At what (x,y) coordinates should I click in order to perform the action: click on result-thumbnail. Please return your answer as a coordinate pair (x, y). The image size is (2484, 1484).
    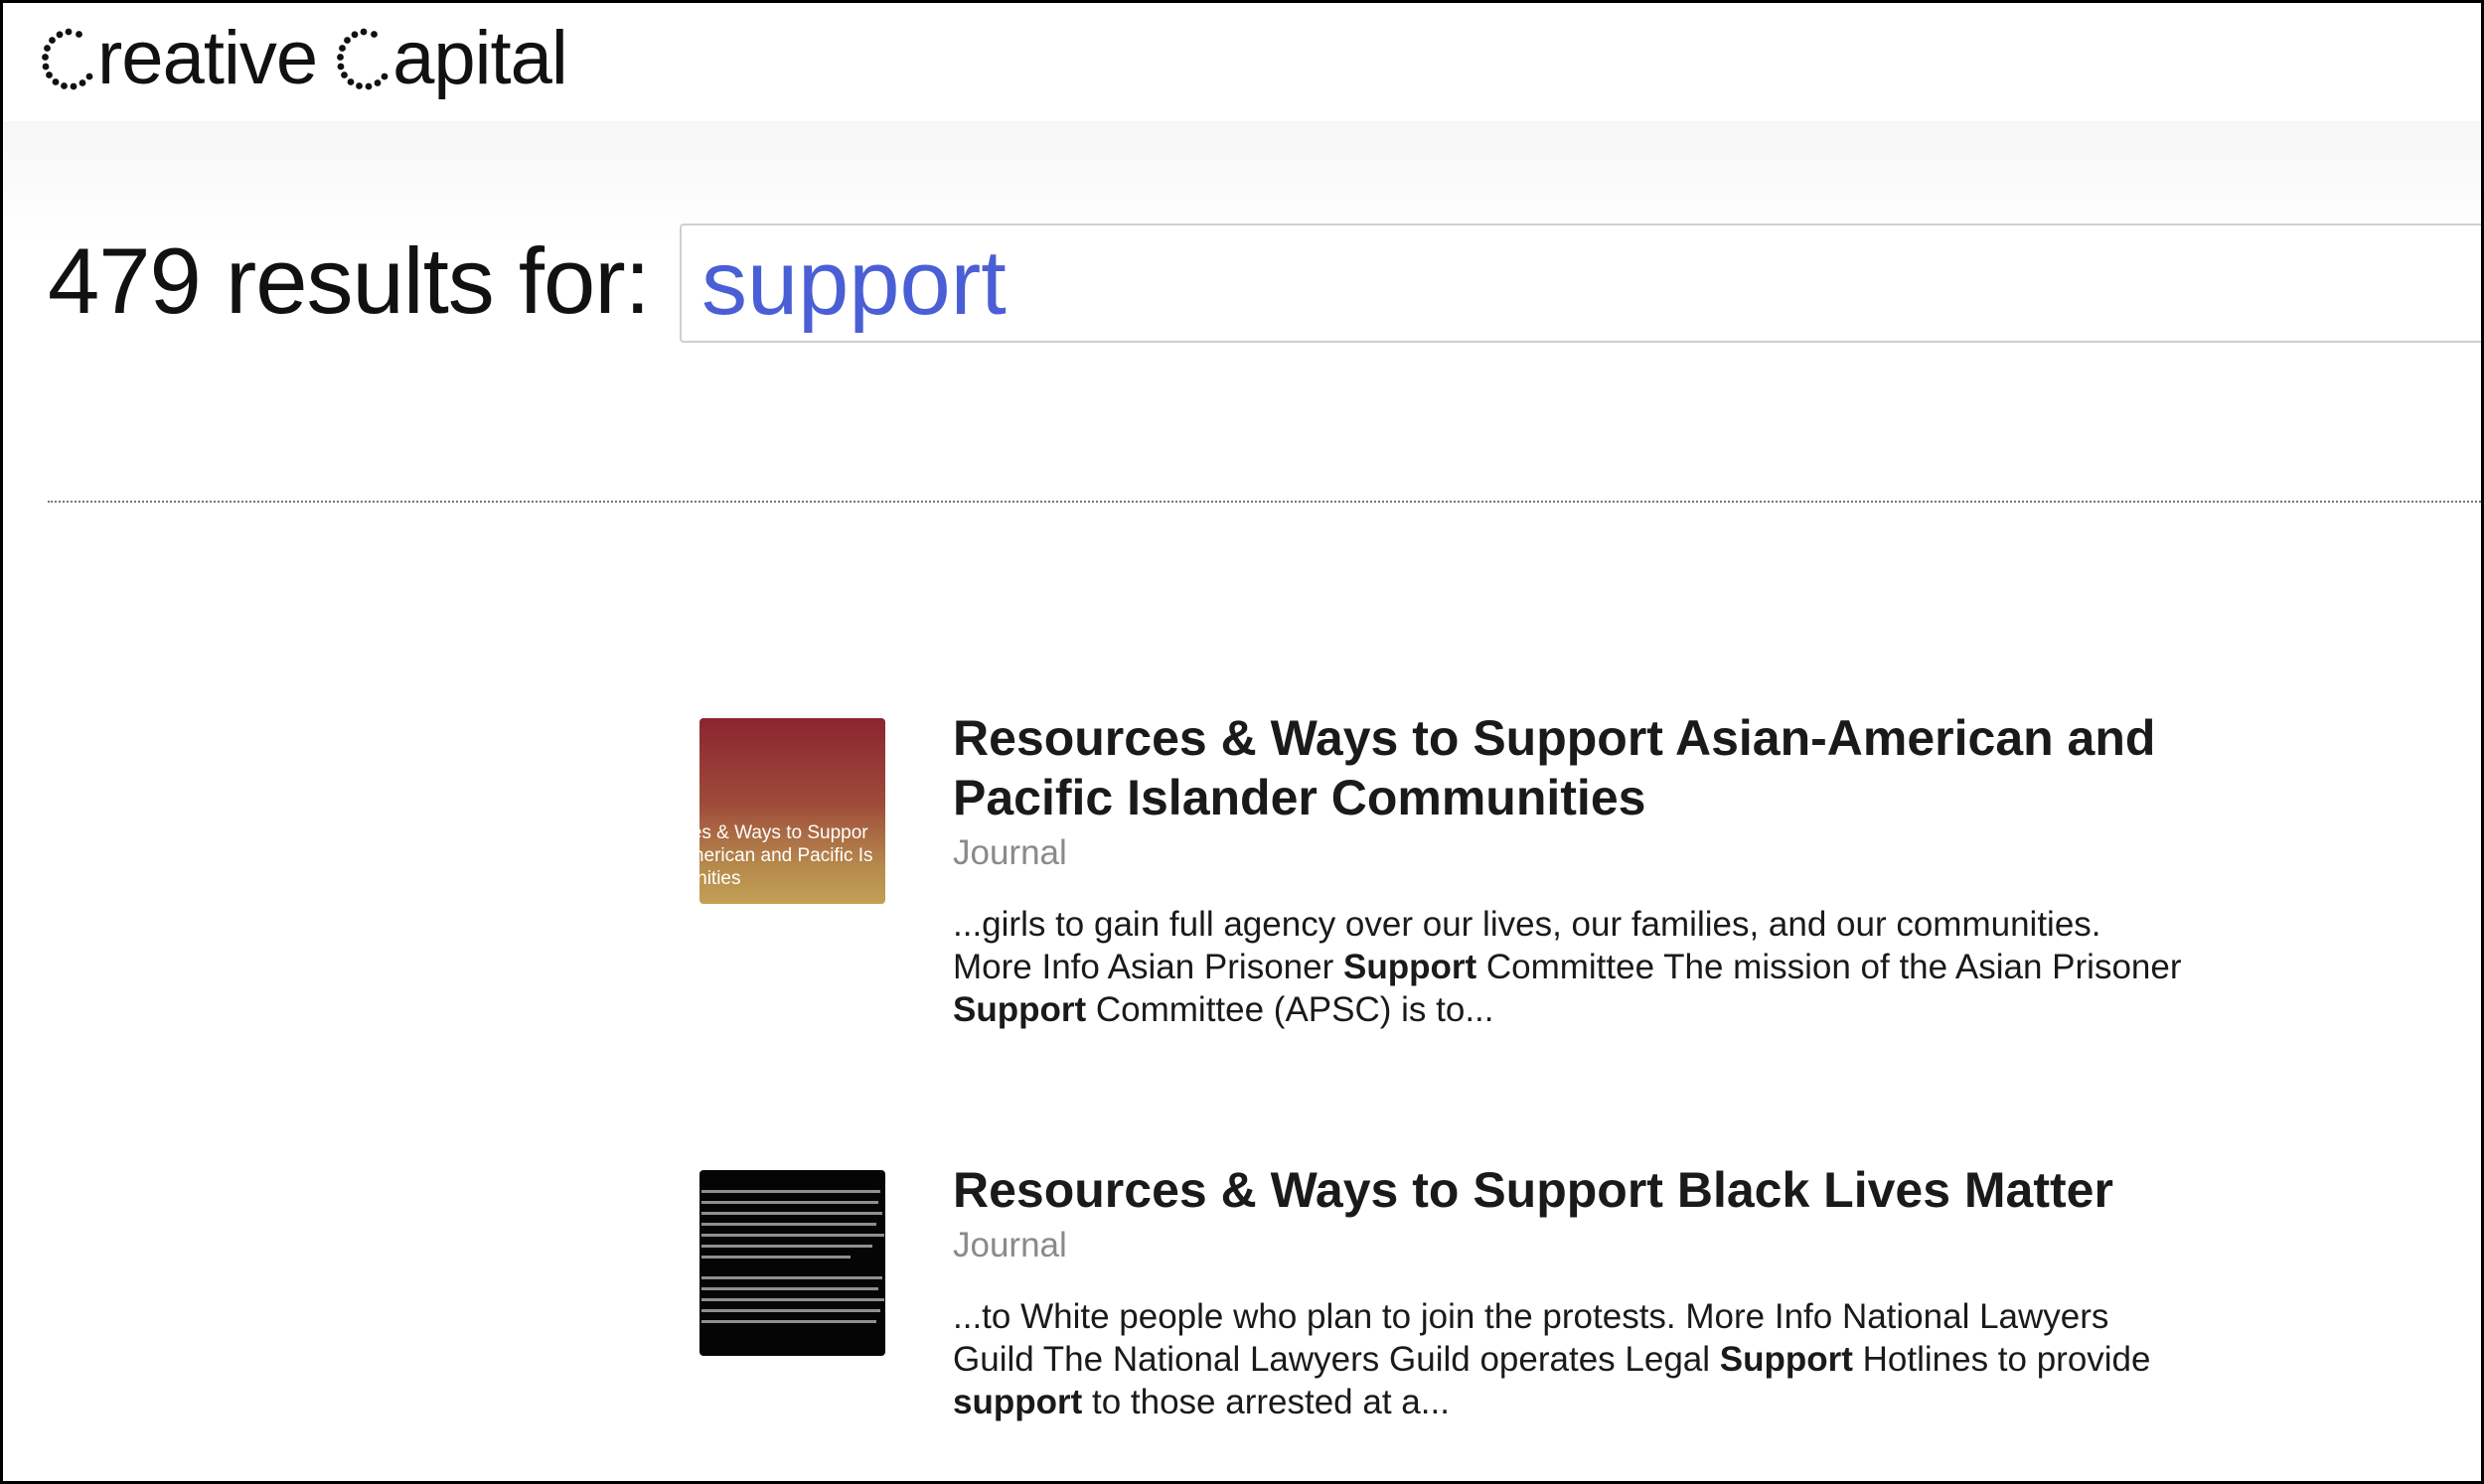
    Looking at the image, I should click on (792, 1263).